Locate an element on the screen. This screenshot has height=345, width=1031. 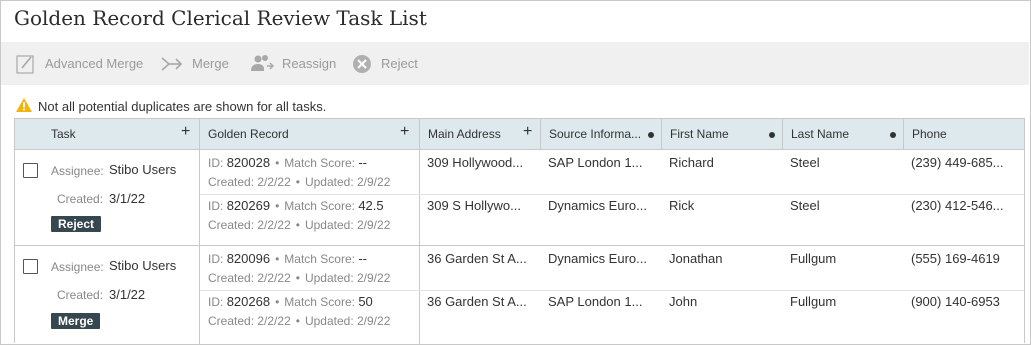
reassign-users-icon is located at coordinates (262, 64).